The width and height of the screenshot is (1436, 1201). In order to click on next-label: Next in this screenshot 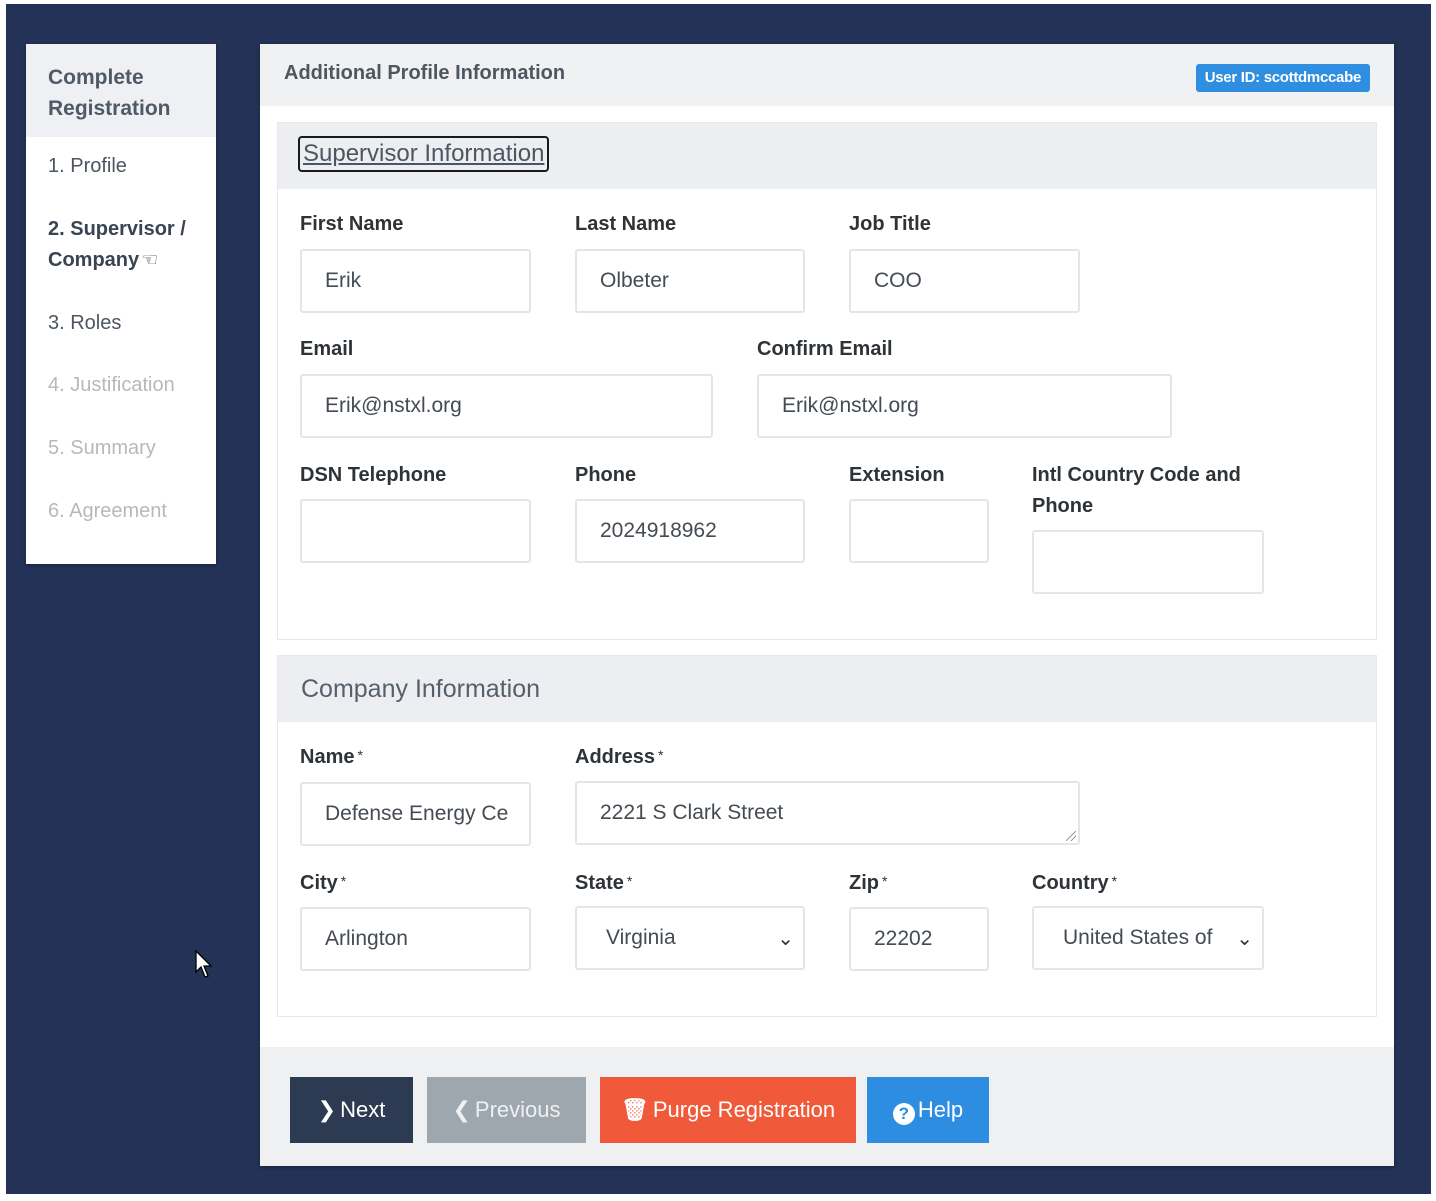, I will do `click(363, 1109)`.